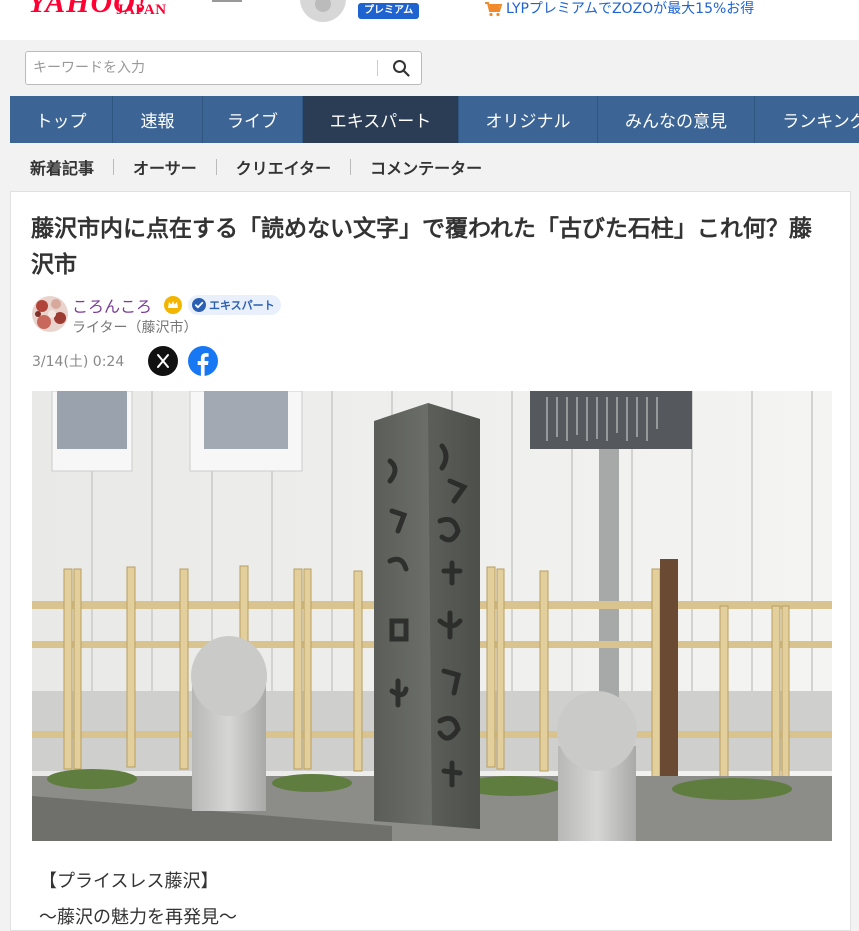 This screenshot has height=931, width=859. What do you see at coordinates (381, 119) in the screenshot?
I see `tab-expert: エキスパート` at bounding box center [381, 119].